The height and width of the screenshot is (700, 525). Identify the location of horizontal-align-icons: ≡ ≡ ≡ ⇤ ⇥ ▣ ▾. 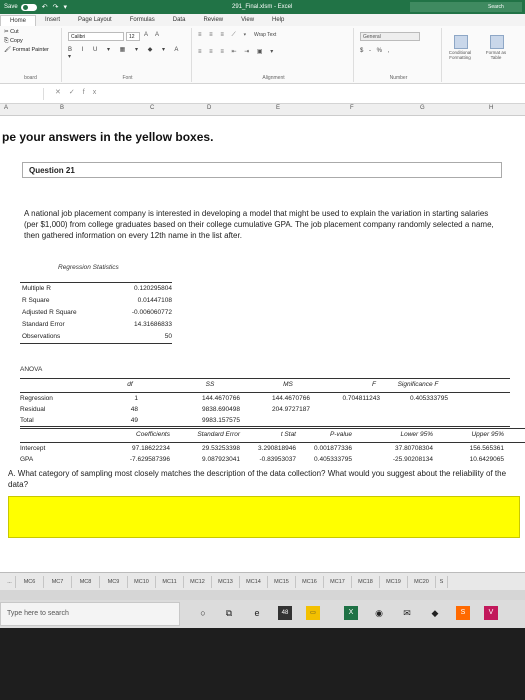
(237, 51).